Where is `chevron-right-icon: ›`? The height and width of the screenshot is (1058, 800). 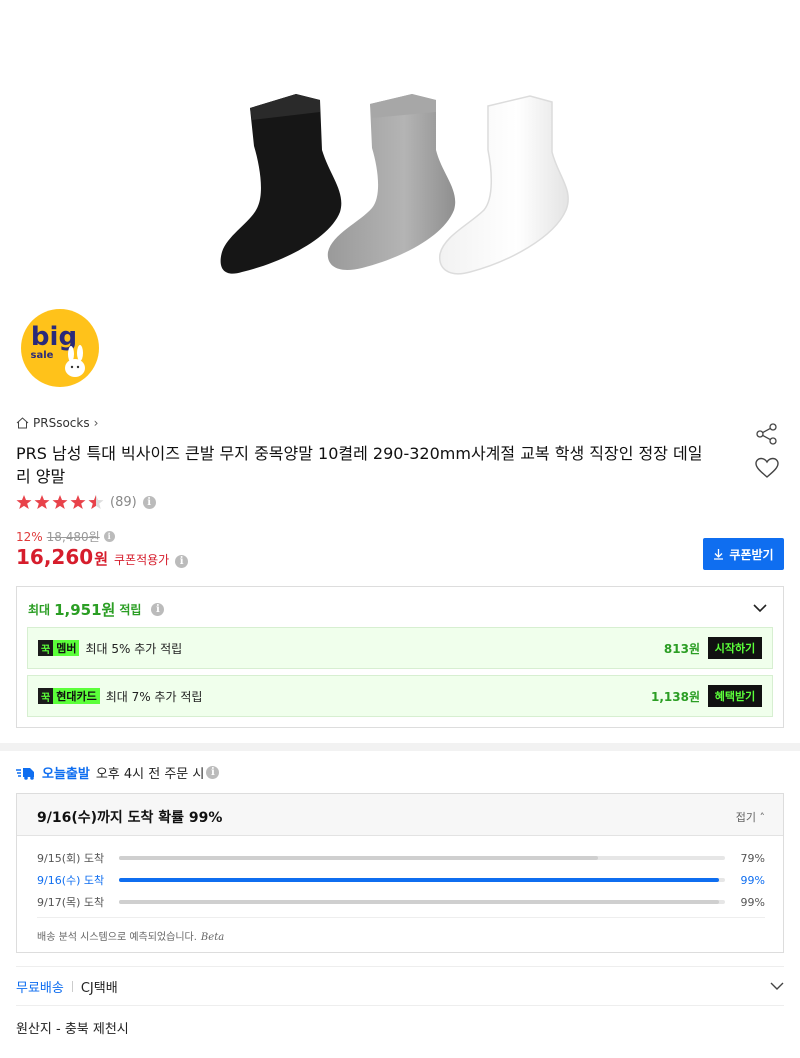
chevron-right-icon: › is located at coordinates (96, 423).